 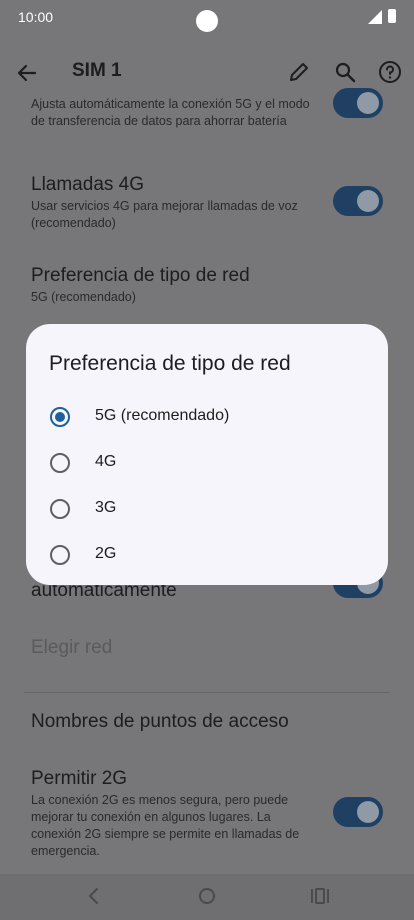 I want to click on option-5g-label: 5G (recomendado), so click(x=162, y=415).